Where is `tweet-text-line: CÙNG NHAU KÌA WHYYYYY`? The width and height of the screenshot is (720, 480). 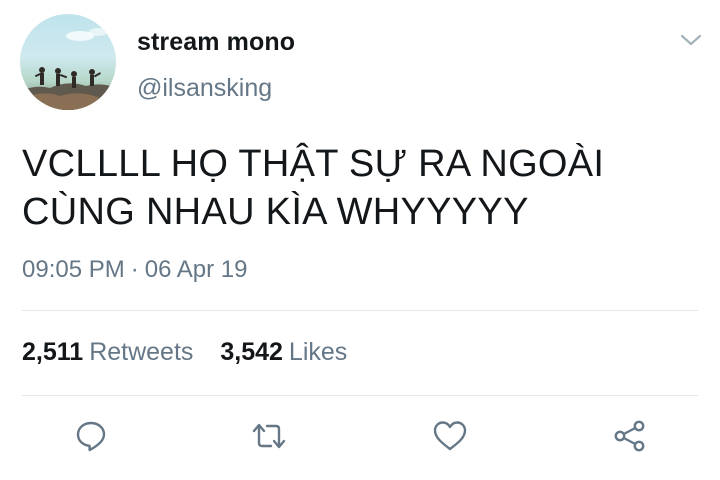
tweet-text-line: CÙNG NHAU KÌA WHYYYYY is located at coordinates (275, 212).